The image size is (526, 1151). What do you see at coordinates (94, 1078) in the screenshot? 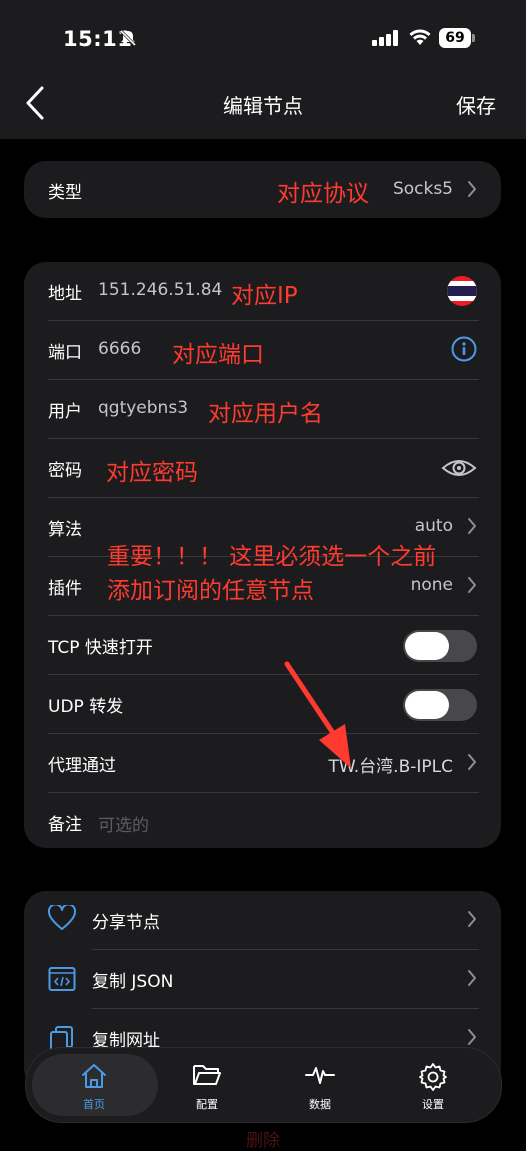
I see `home-icon` at bounding box center [94, 1078].